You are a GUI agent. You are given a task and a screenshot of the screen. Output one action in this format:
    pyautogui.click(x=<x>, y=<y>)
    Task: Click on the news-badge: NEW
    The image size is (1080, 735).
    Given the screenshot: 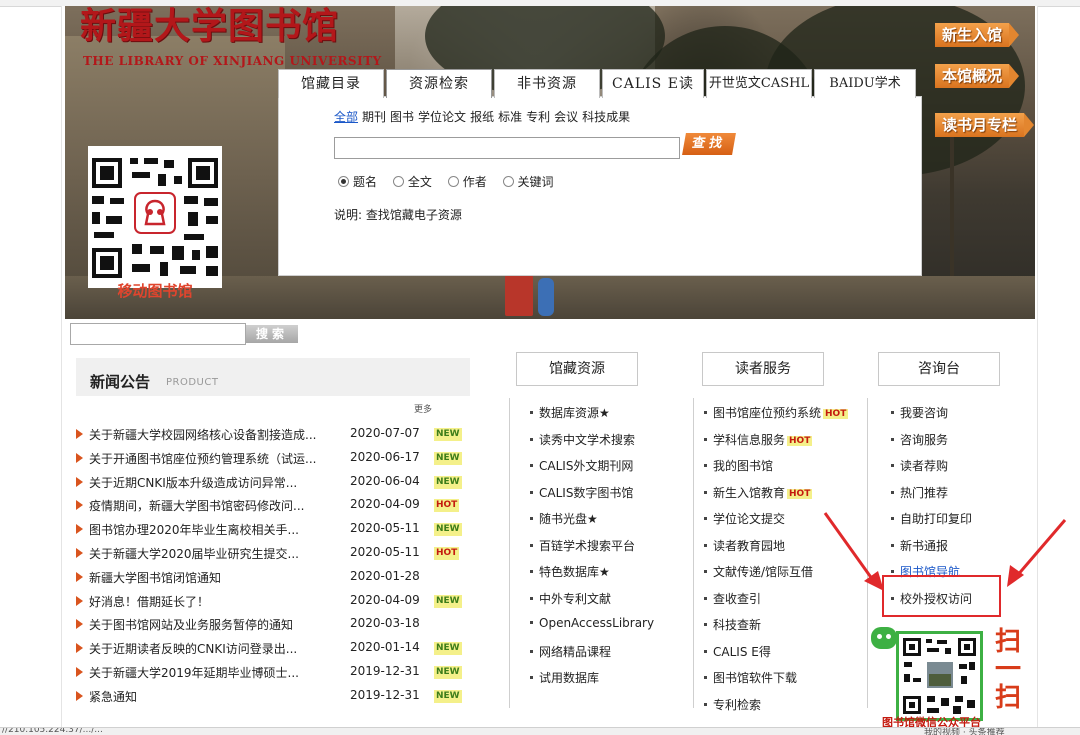 What is the action you would take?
    pyautogui.click(x=448, y=672)
    